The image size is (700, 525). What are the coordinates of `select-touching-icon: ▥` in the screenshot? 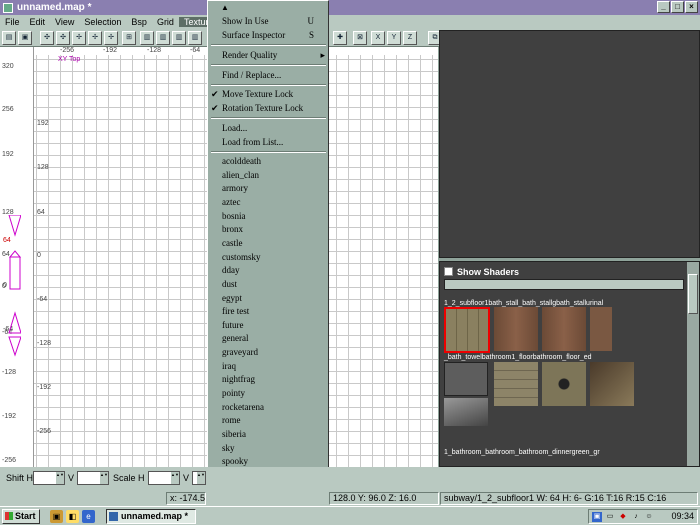 It's located at (163, 38).